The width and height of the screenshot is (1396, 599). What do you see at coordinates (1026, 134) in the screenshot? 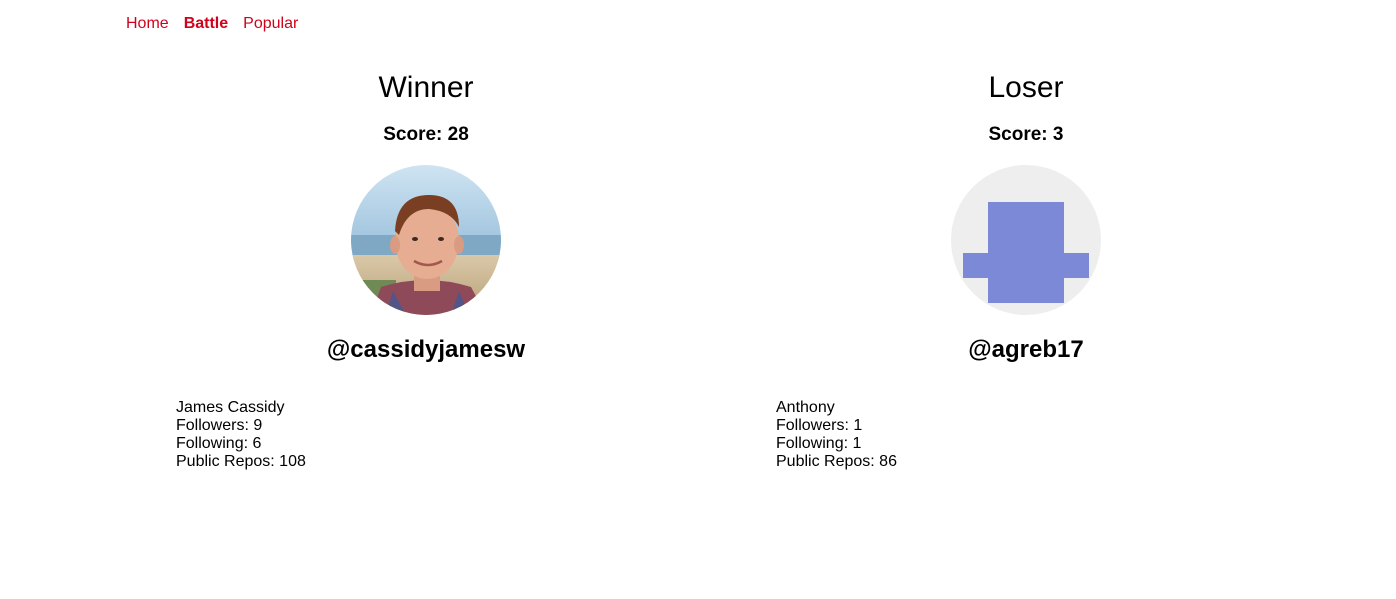
I see `loser-score: Score: 3` at bounding box center [1026, 134].